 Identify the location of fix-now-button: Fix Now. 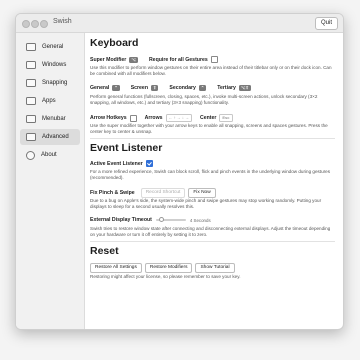
(202, 193).